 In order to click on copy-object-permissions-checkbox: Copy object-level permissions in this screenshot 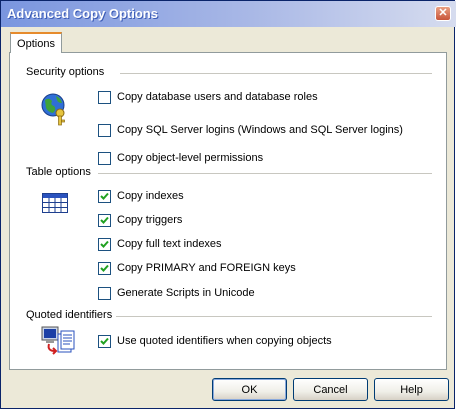, I will do `click(180, 158)`.